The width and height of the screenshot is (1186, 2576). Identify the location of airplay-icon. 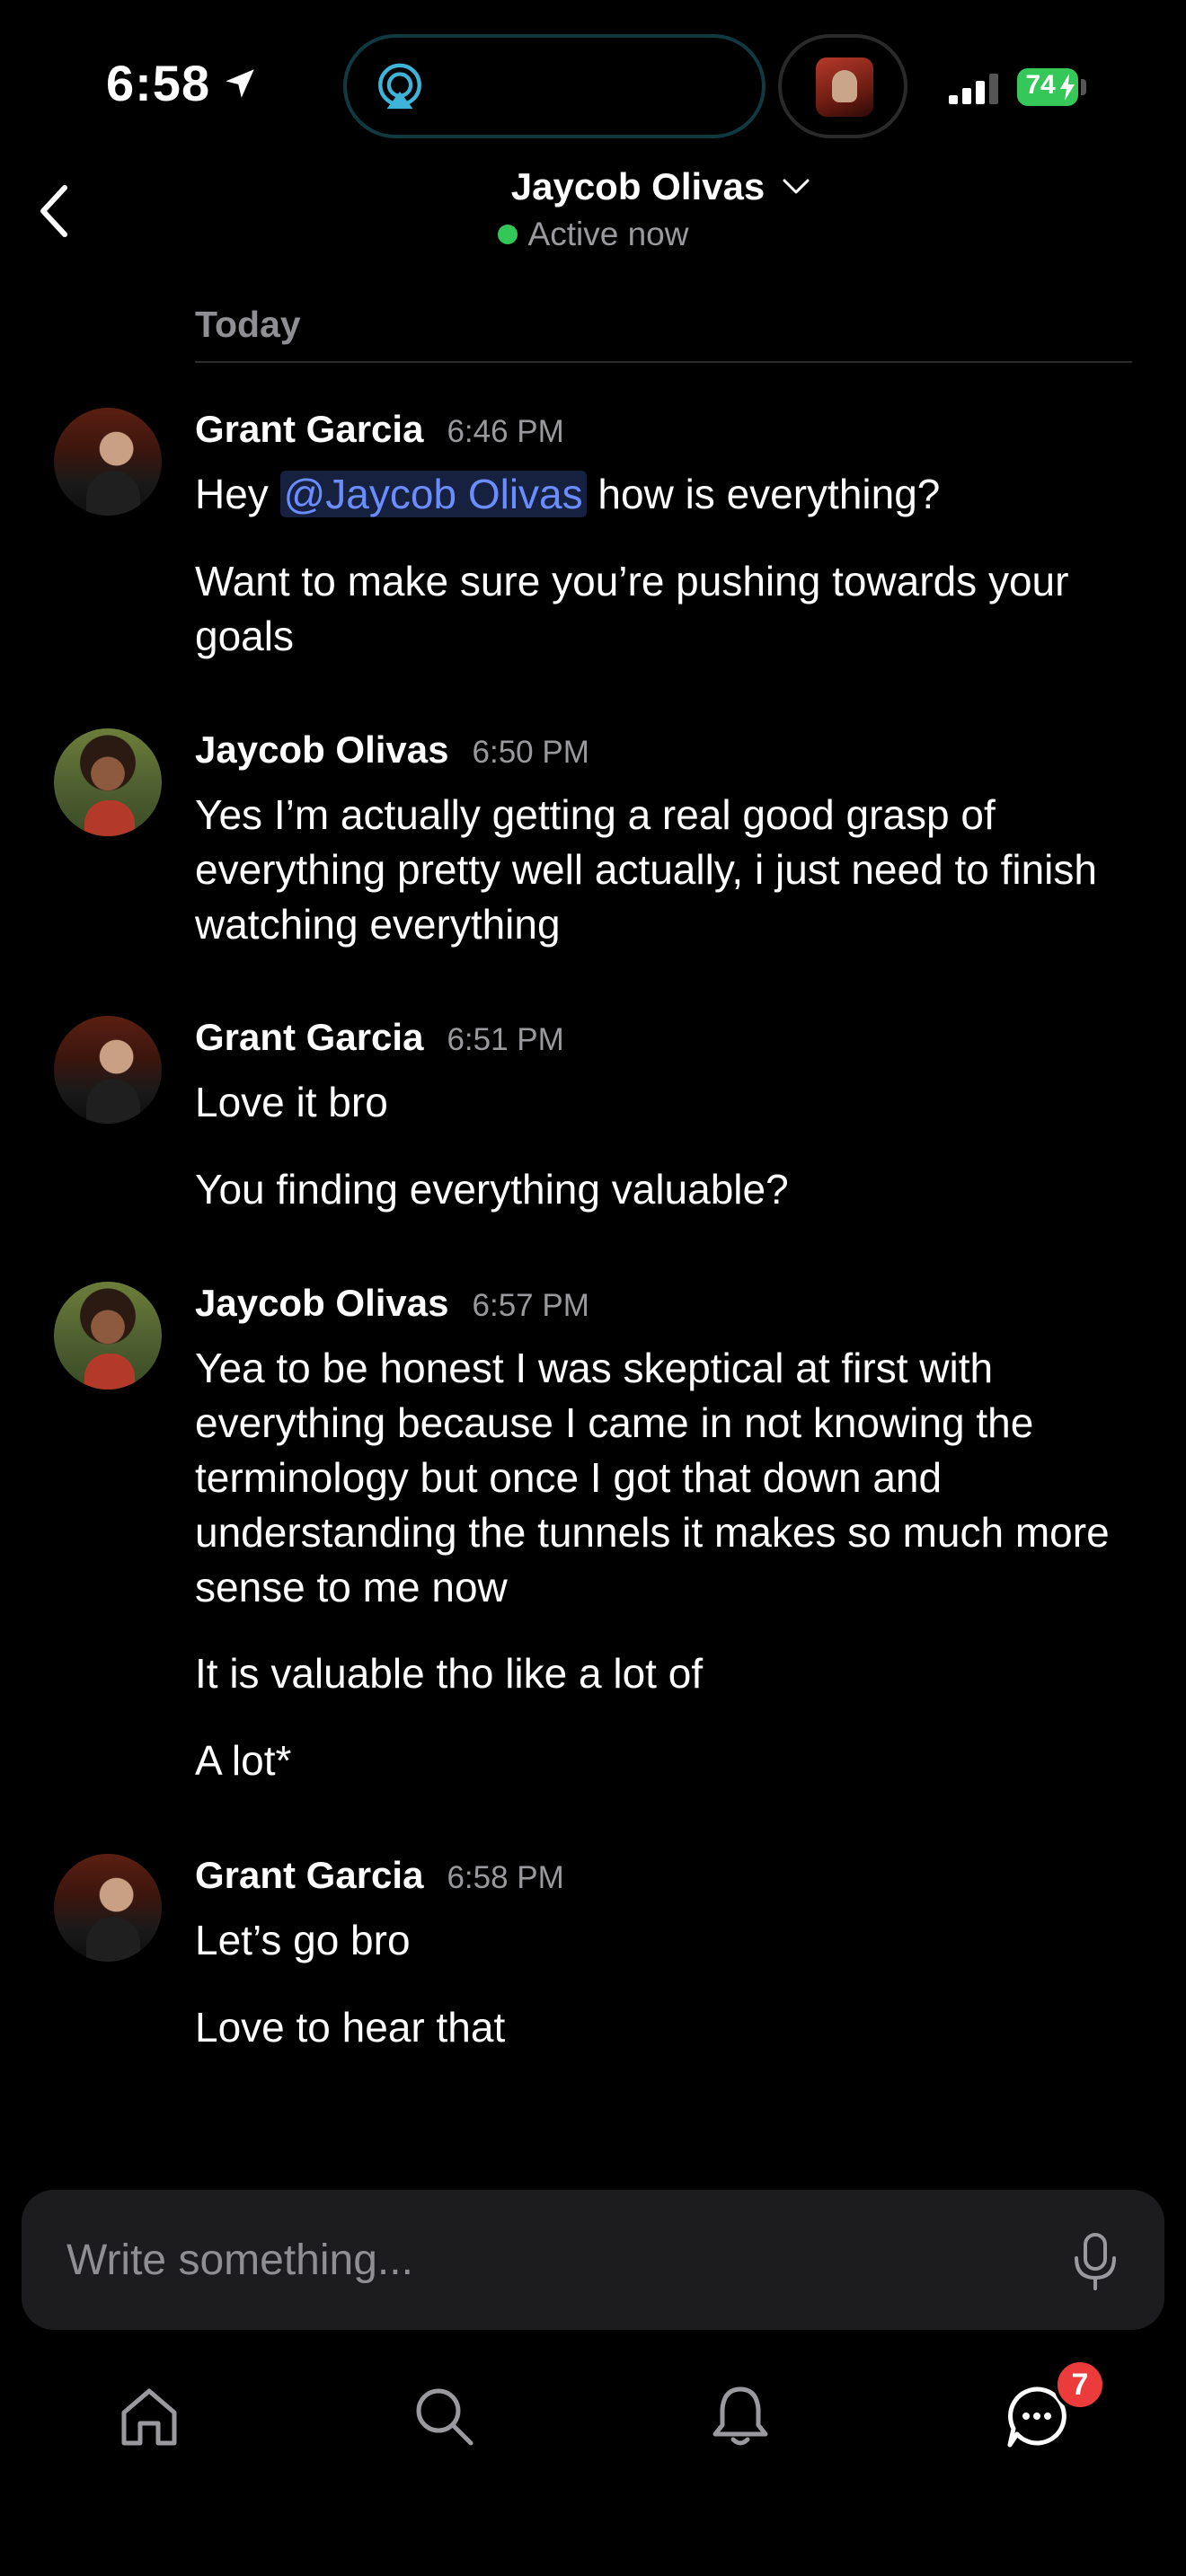
(399, 86).